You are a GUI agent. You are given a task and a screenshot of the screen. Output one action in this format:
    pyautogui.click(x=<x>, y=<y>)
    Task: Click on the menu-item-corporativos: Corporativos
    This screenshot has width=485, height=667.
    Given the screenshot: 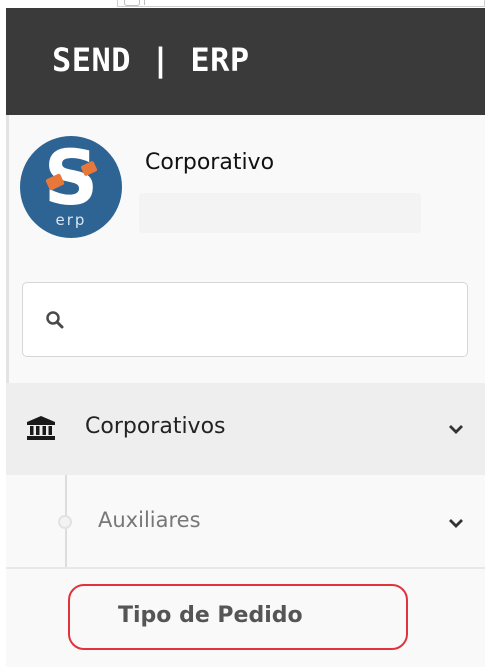 What is the action you would take?
    pyautogui.click(x=245, y=429)
    